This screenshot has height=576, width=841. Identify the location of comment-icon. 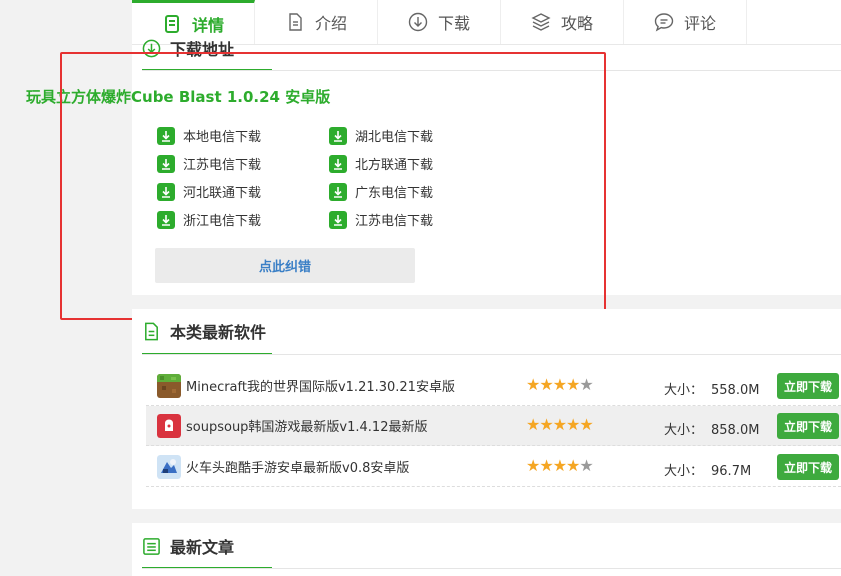
(664, 22).